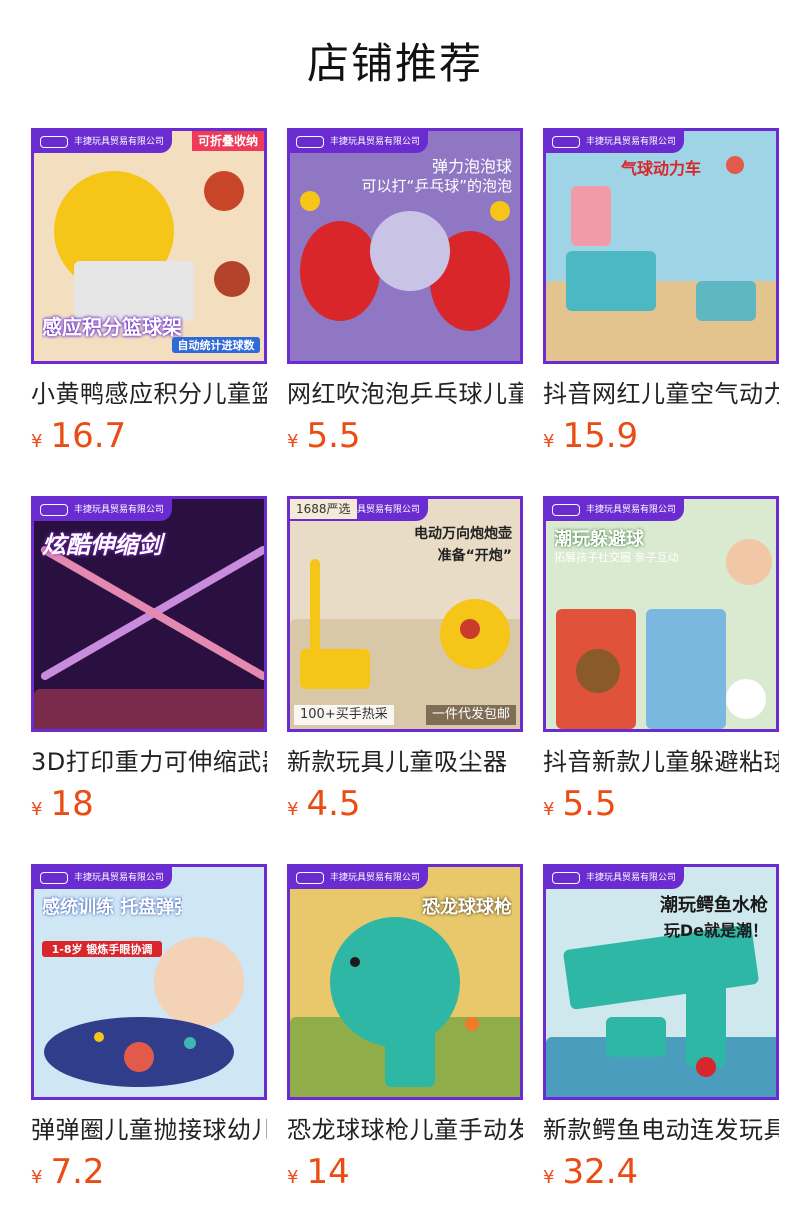 This screenshot has width=790, height=1232. What do you see at coordinates (149, 436) in the screenshot?
I see `product-price: ¥16.7` at bounding box center [149, 436].